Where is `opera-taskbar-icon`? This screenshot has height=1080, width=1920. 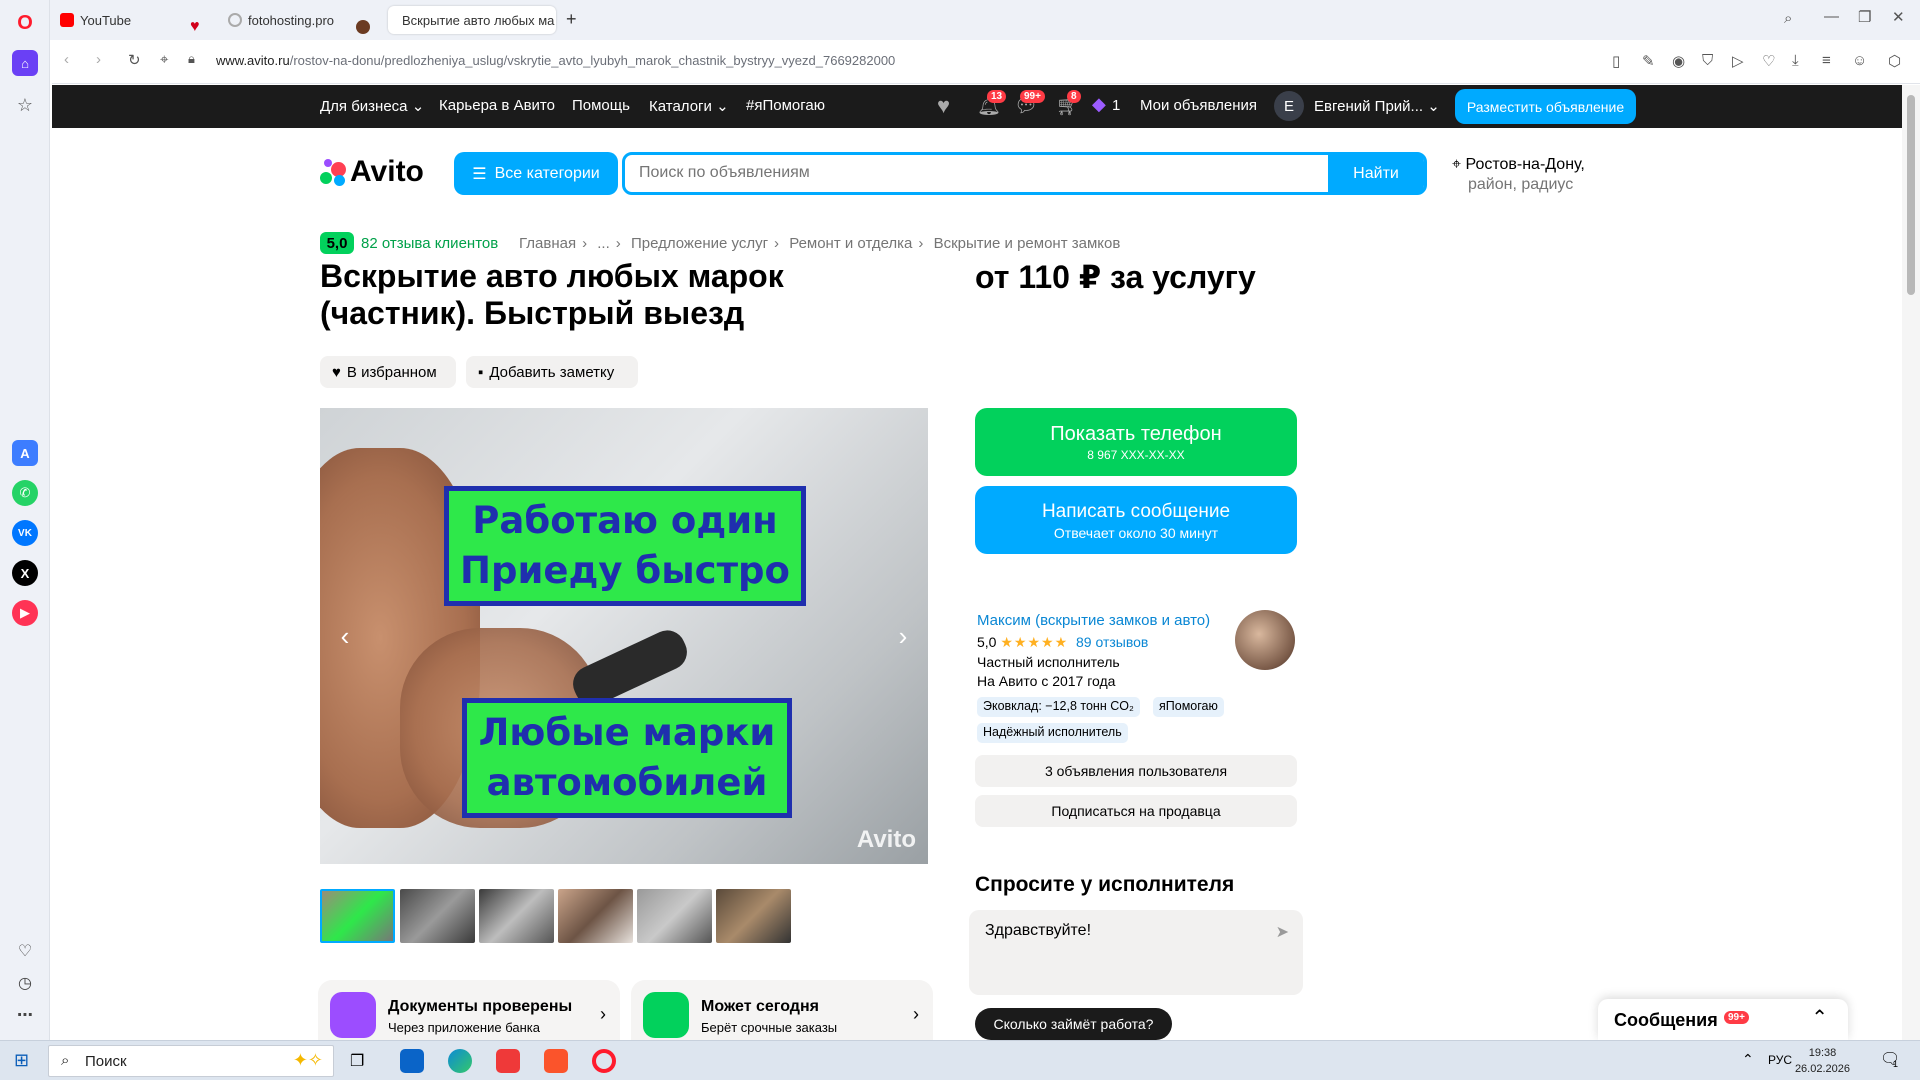 opera-taskbar-icon is located at coordinates (604, 1061).